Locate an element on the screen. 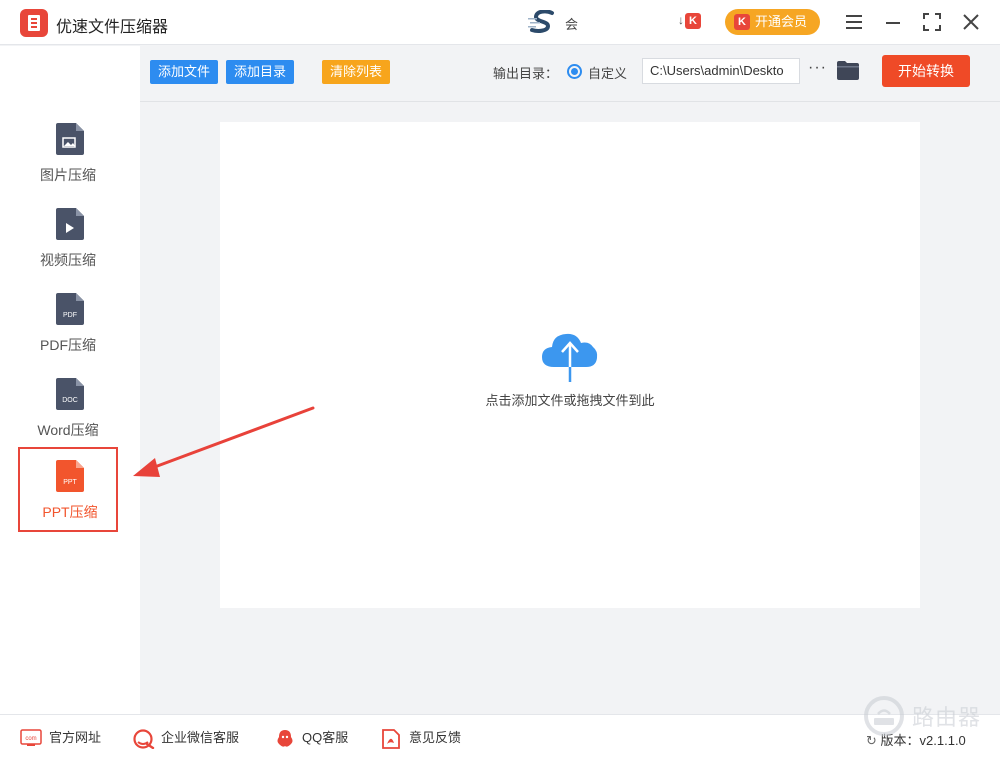 Image resolution: width=1000 pixels, height=760 pixels. wechat-support-link: 企业微信客服 is located at coordinates (190, 739).